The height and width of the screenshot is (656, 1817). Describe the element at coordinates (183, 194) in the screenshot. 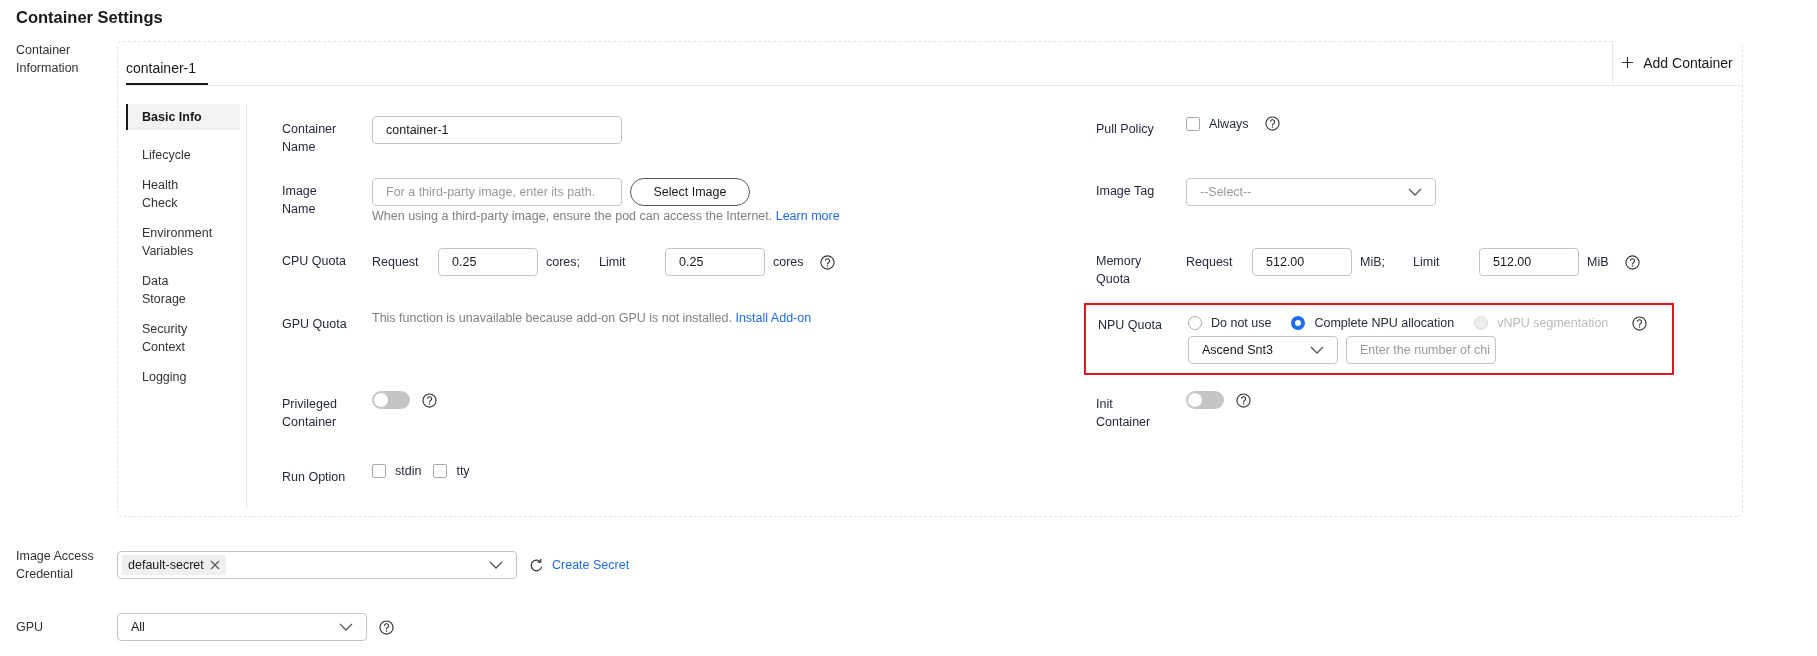

I see `nav-item: Health Check` at that location.